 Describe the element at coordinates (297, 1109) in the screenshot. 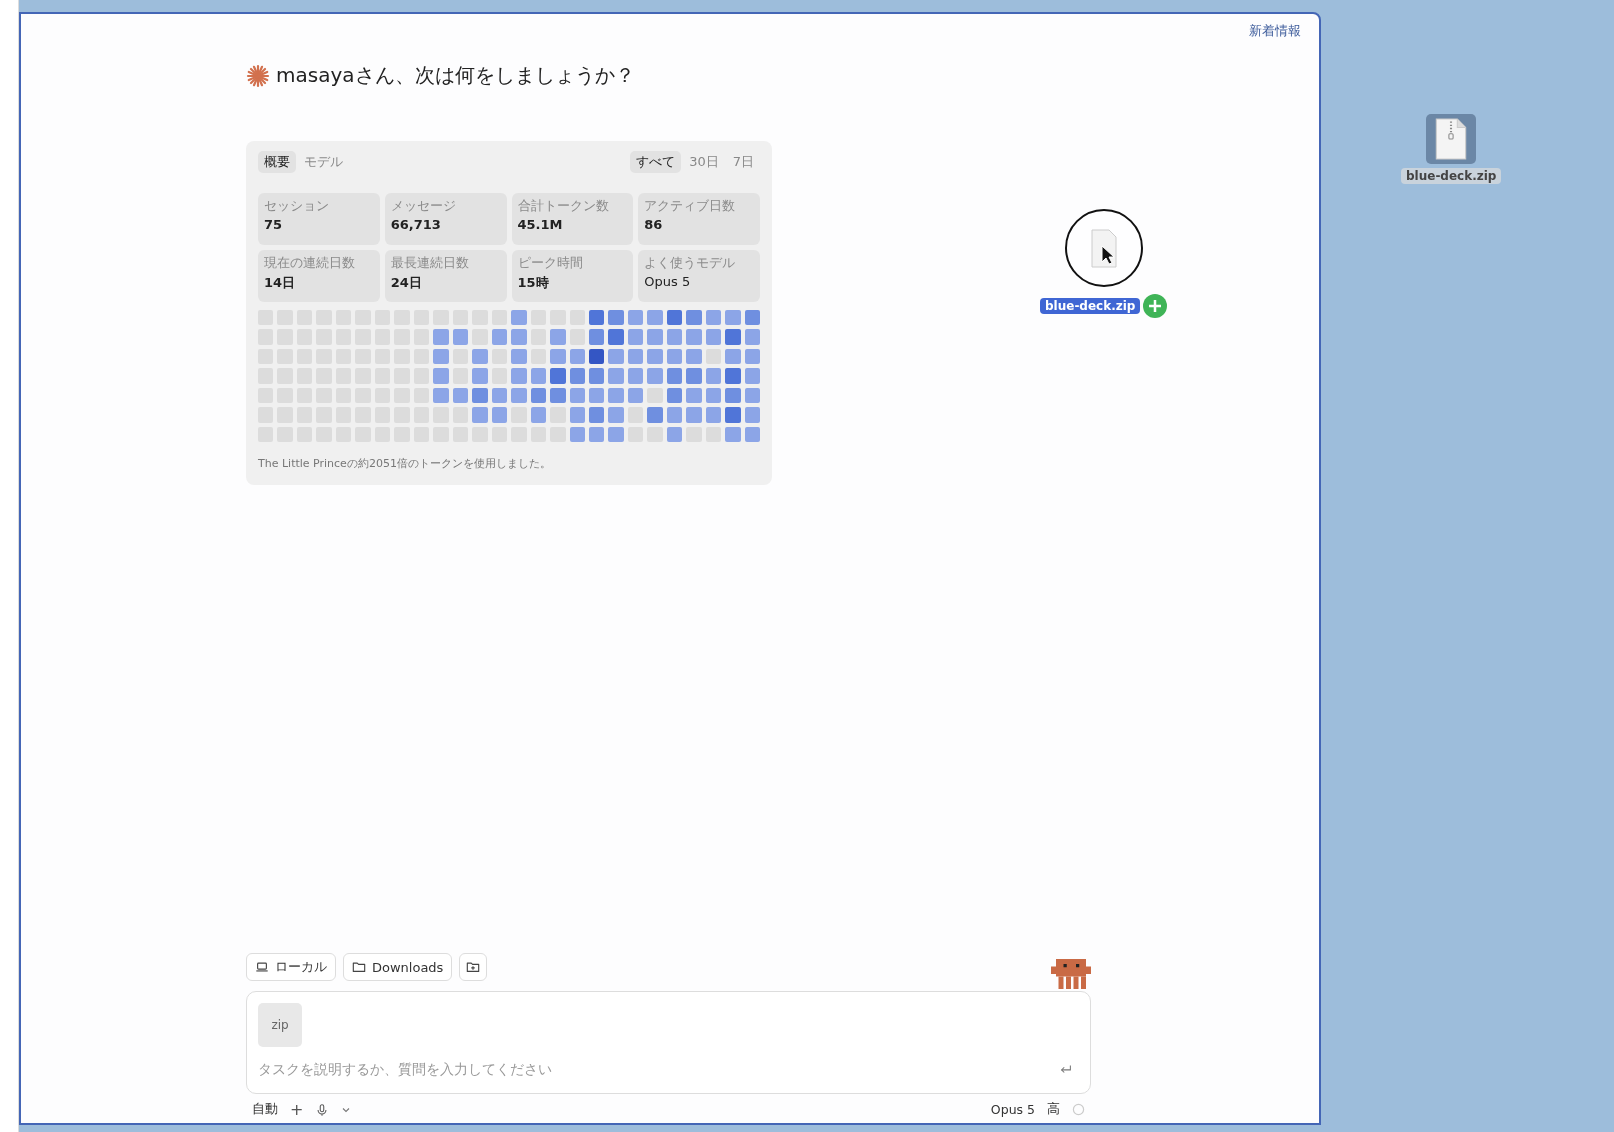

I see `add-button: +` at that location.